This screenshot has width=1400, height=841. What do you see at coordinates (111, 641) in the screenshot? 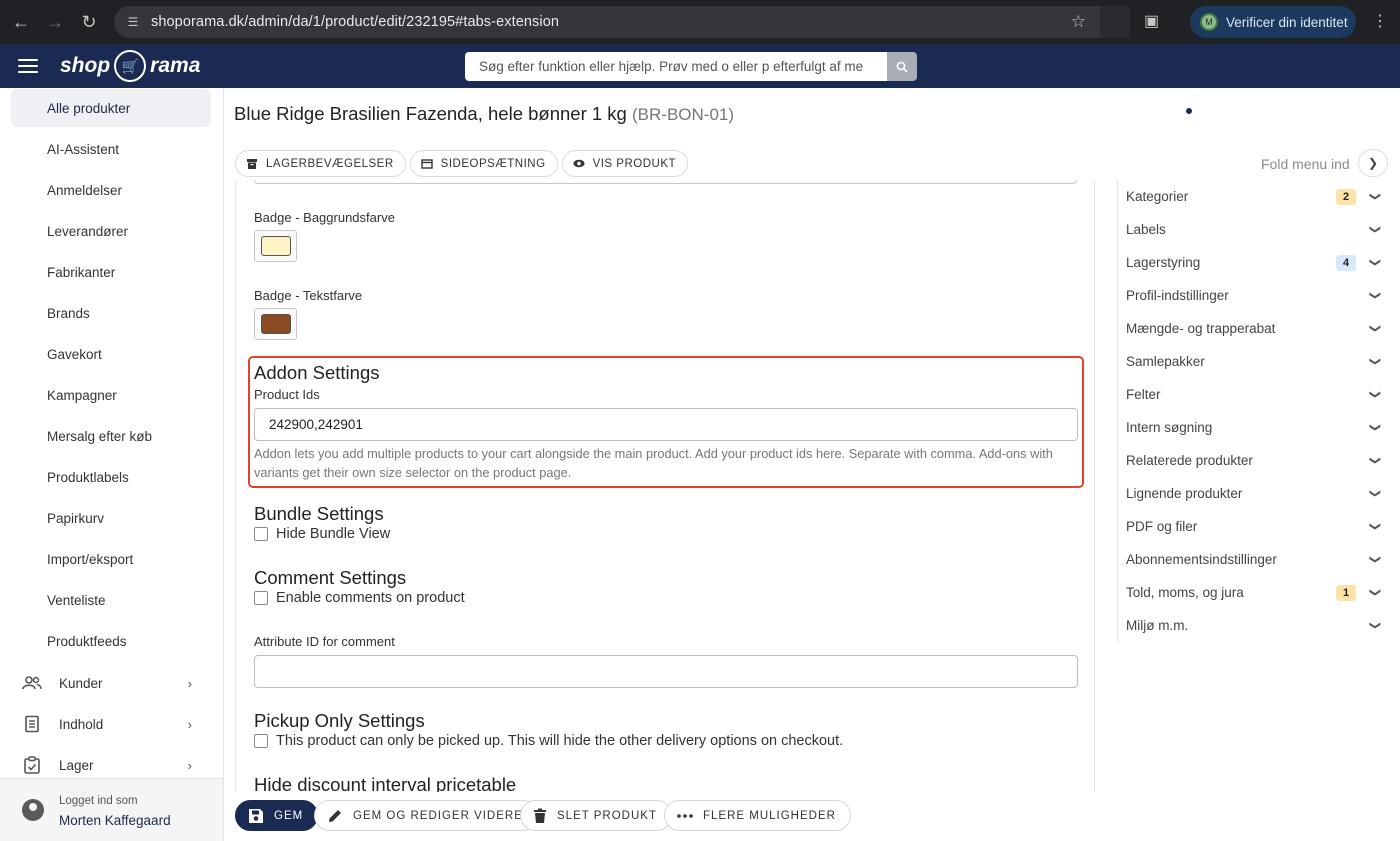
I see `sidebar-item-produktfeeds: Produktfeeds` at bounding box center [111, 641].